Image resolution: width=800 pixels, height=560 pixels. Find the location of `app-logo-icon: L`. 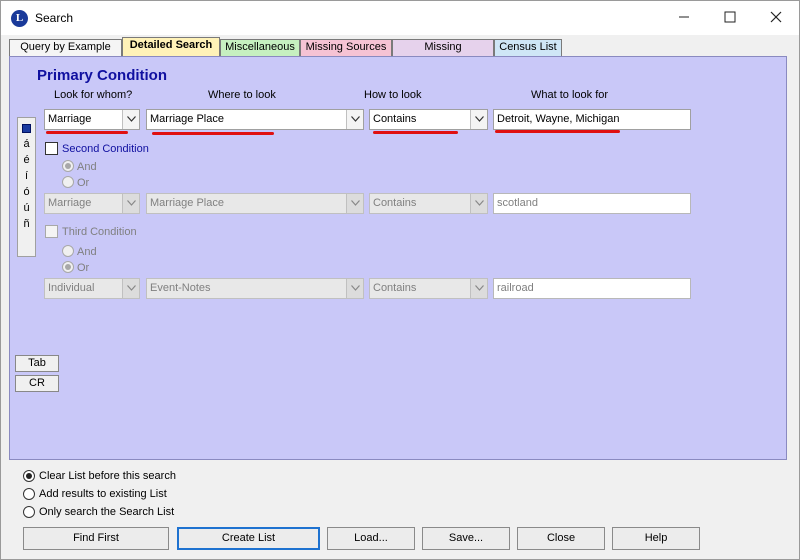

app-logo-icon: L is located at coordinates (19, 18).